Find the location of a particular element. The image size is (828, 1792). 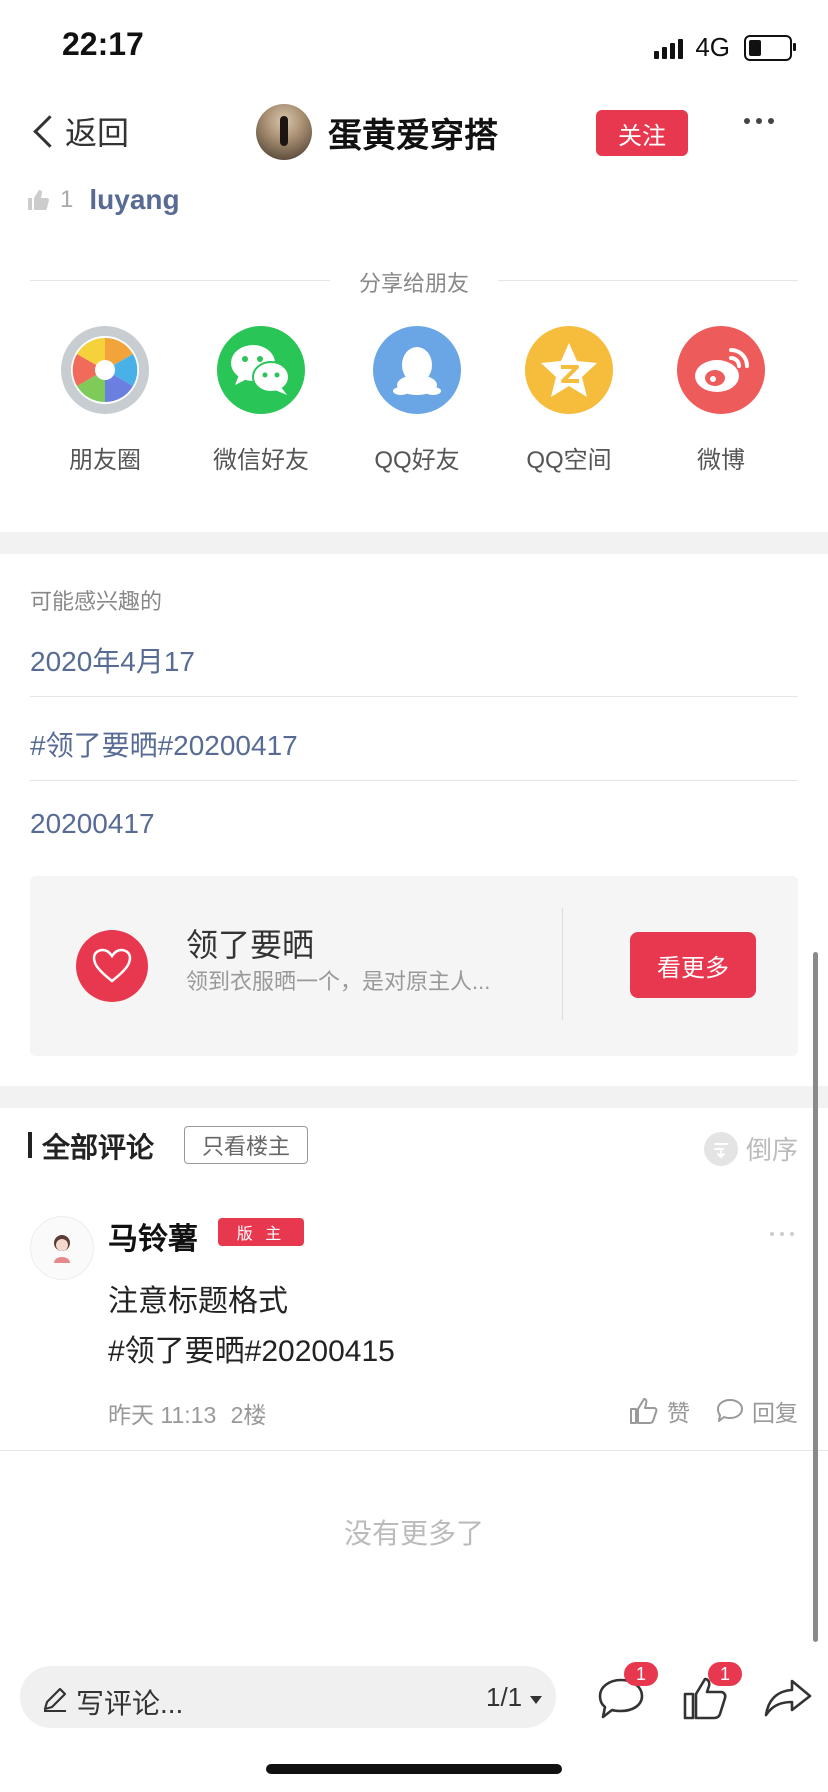

share-icon is located at coordinates (788, 1698).